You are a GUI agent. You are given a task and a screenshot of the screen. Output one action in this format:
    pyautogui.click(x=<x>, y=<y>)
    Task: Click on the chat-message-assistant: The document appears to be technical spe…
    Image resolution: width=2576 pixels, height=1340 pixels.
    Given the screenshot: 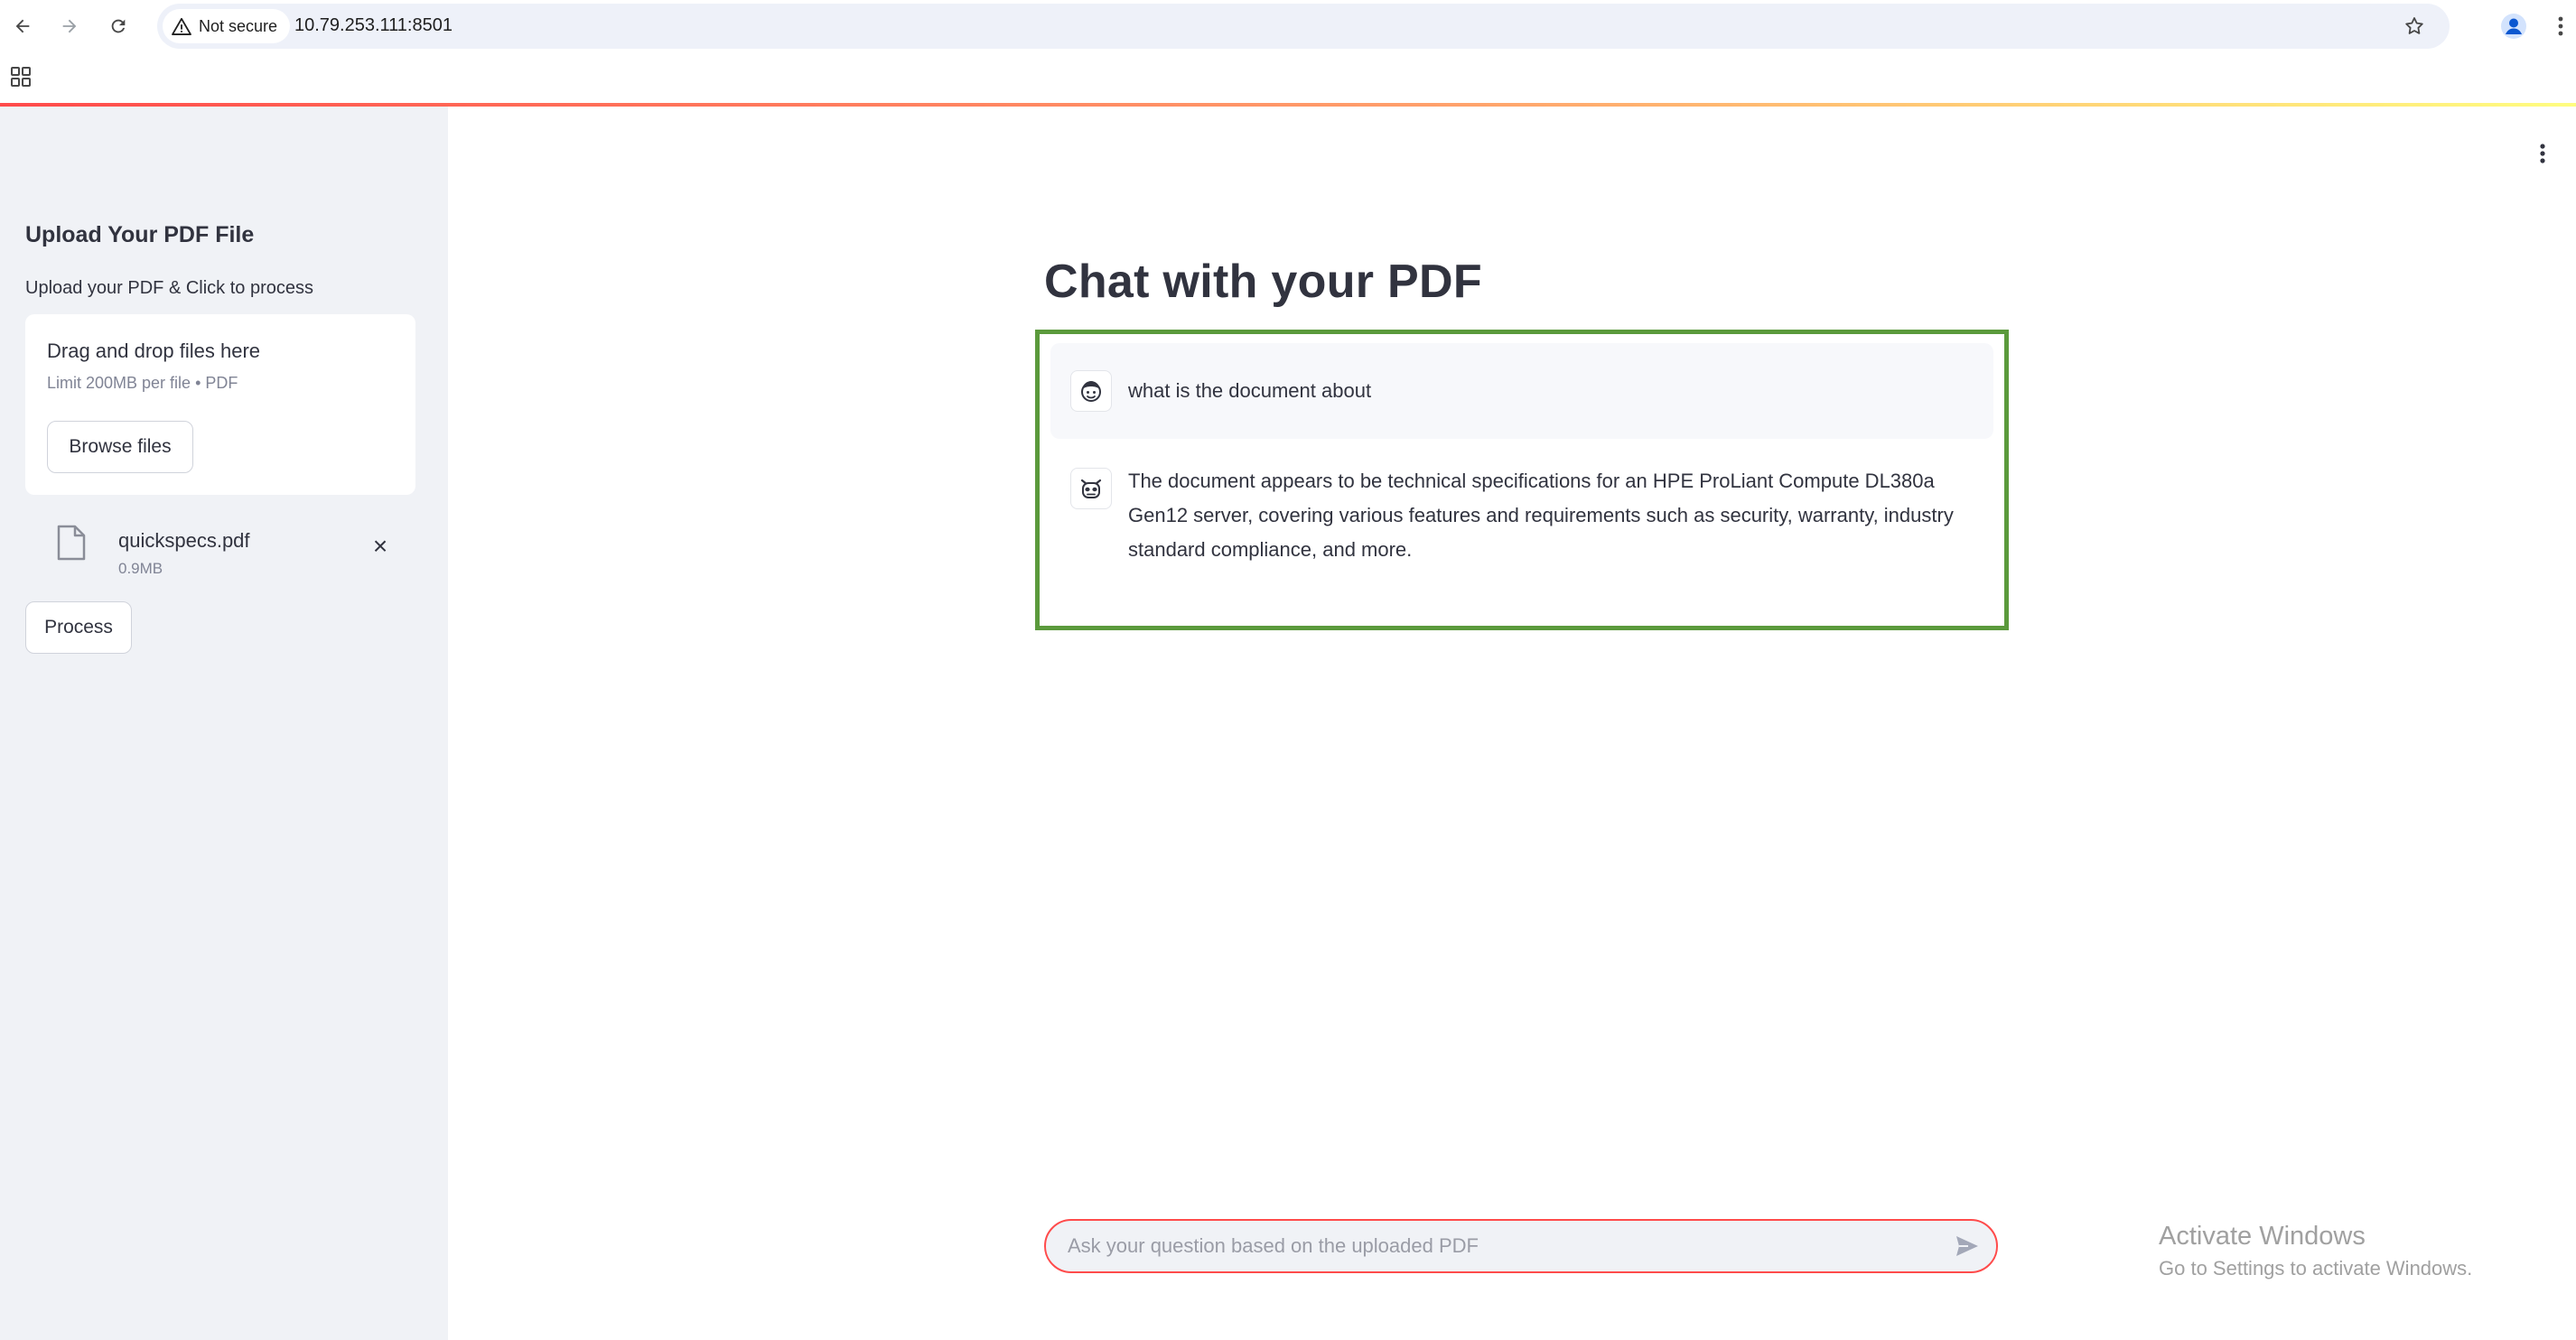 What is the action you would take?
    pyautogui.click(x=1522, y=532)
    